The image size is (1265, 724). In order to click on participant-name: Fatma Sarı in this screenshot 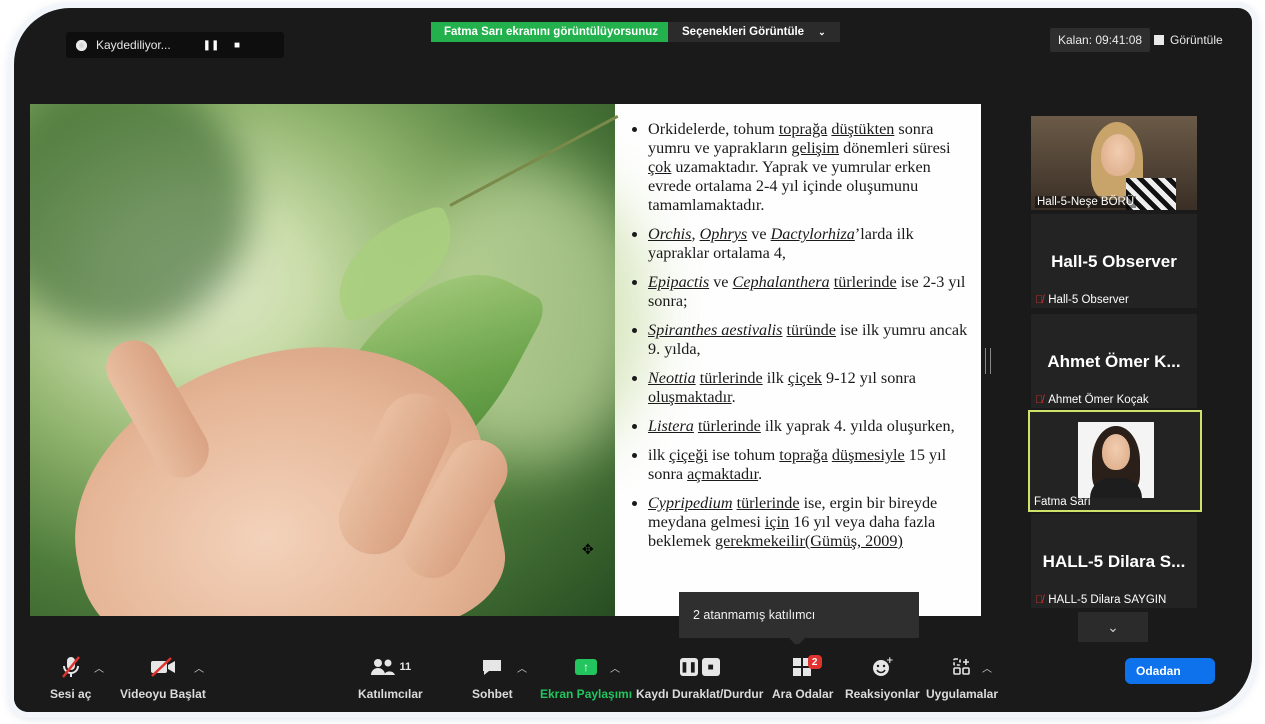, I will do `click(1062, 502)`.